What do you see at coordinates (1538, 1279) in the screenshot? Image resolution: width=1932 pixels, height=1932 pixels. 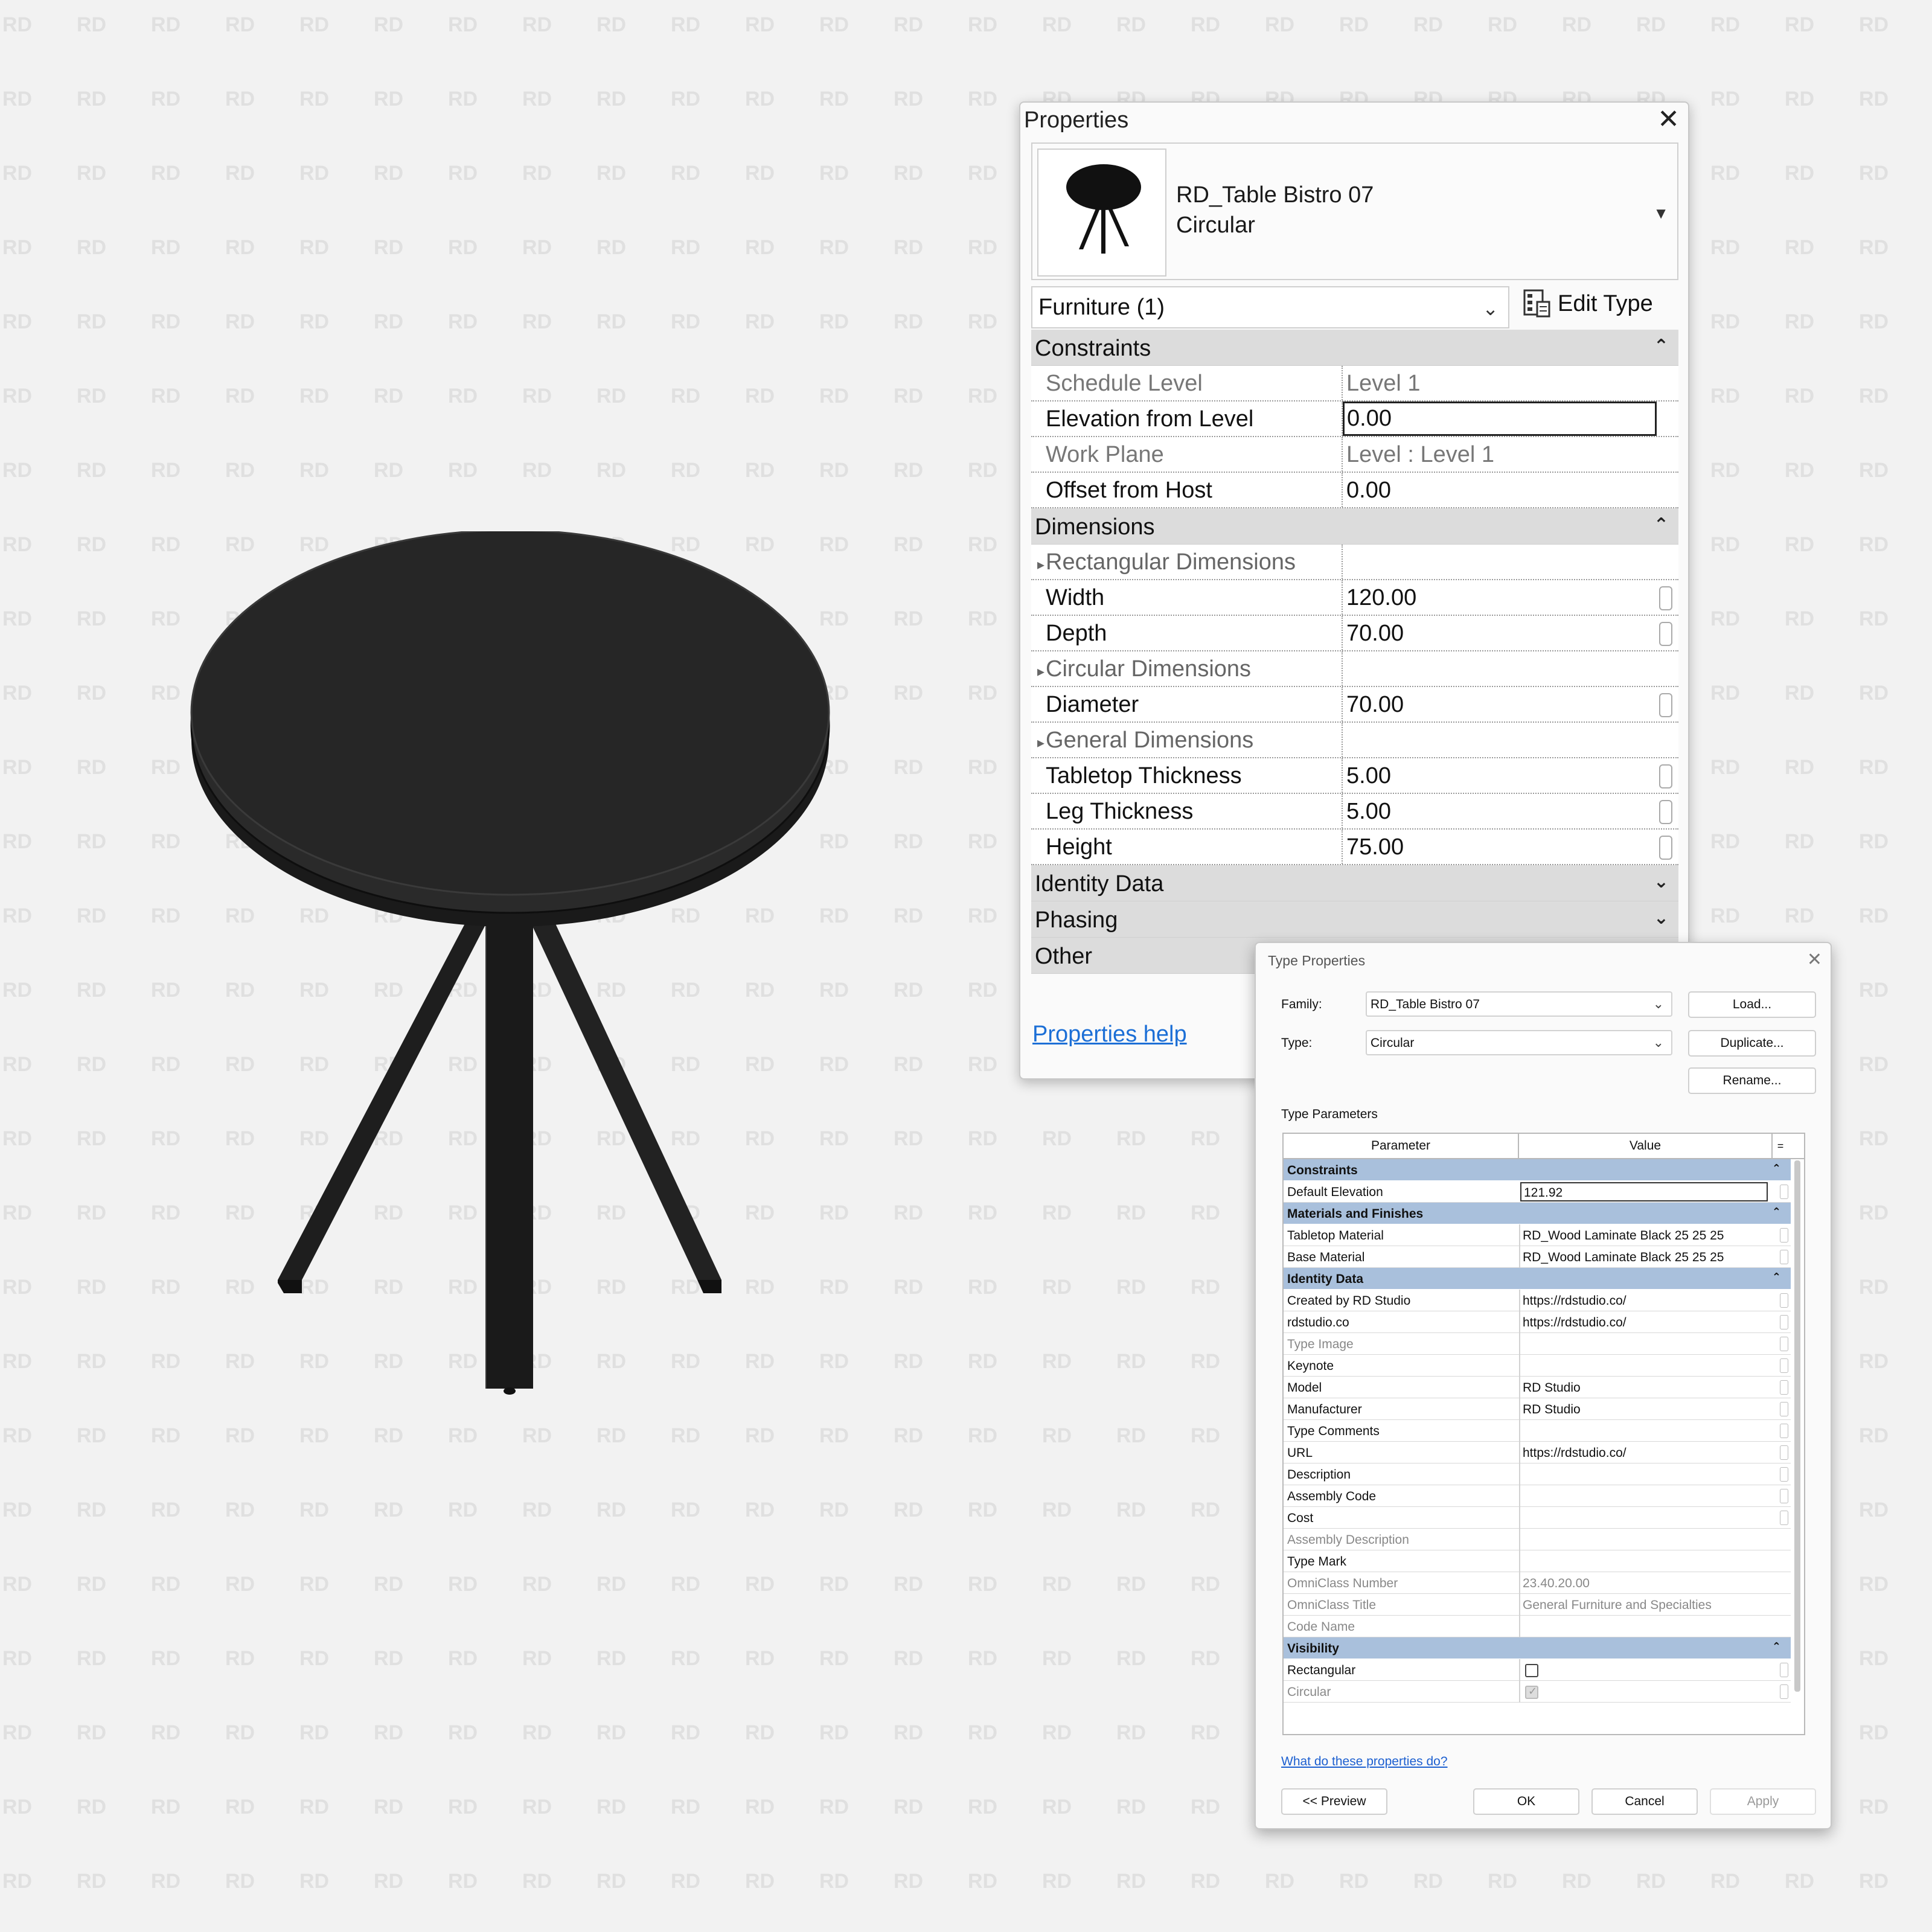 I see `tp-section-identity: Identity Data ⌃` at bounding box center [1538, 1279].